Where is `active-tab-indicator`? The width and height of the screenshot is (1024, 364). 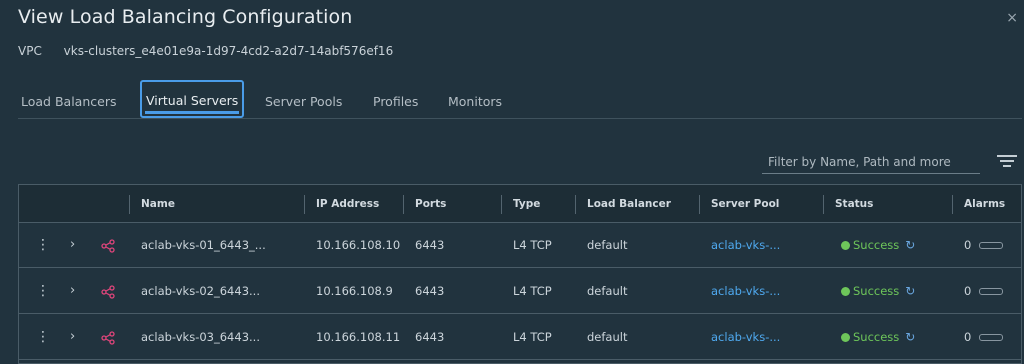
active-tab-indicator is located at coordinates (192, 112).